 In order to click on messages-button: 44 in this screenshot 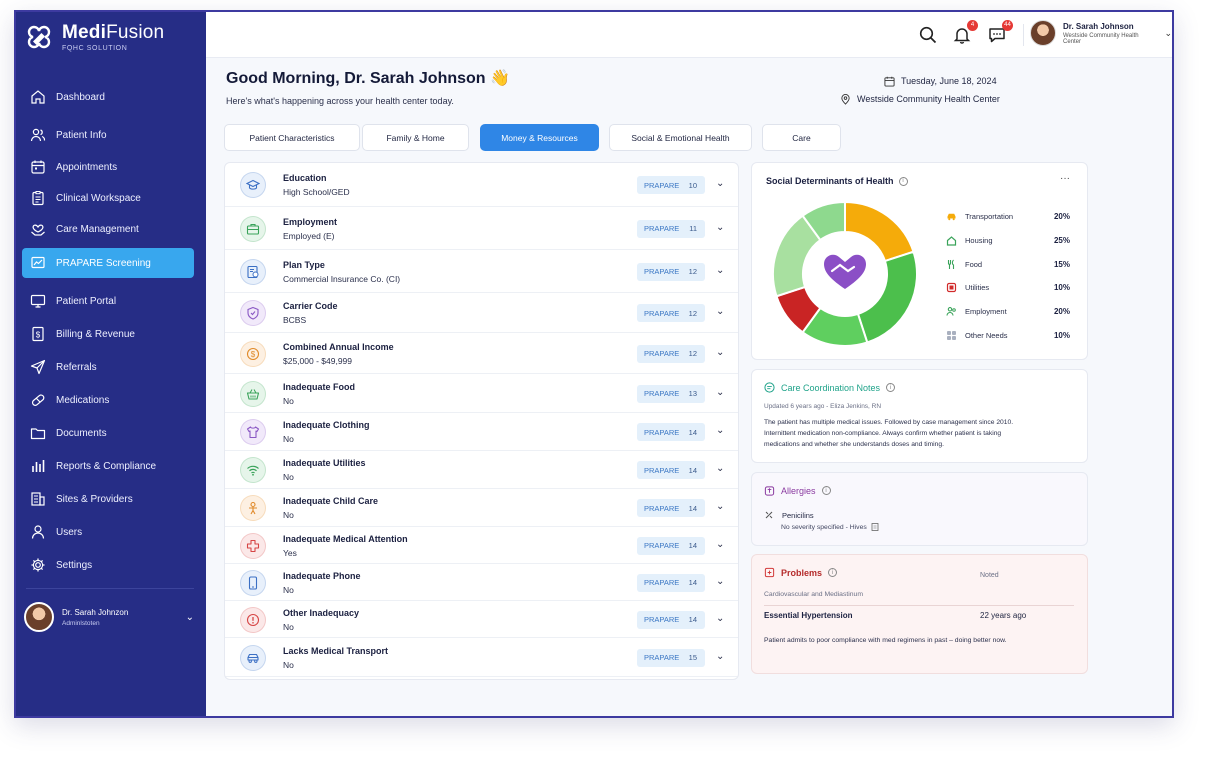, I will do `click(1000, 32)`.